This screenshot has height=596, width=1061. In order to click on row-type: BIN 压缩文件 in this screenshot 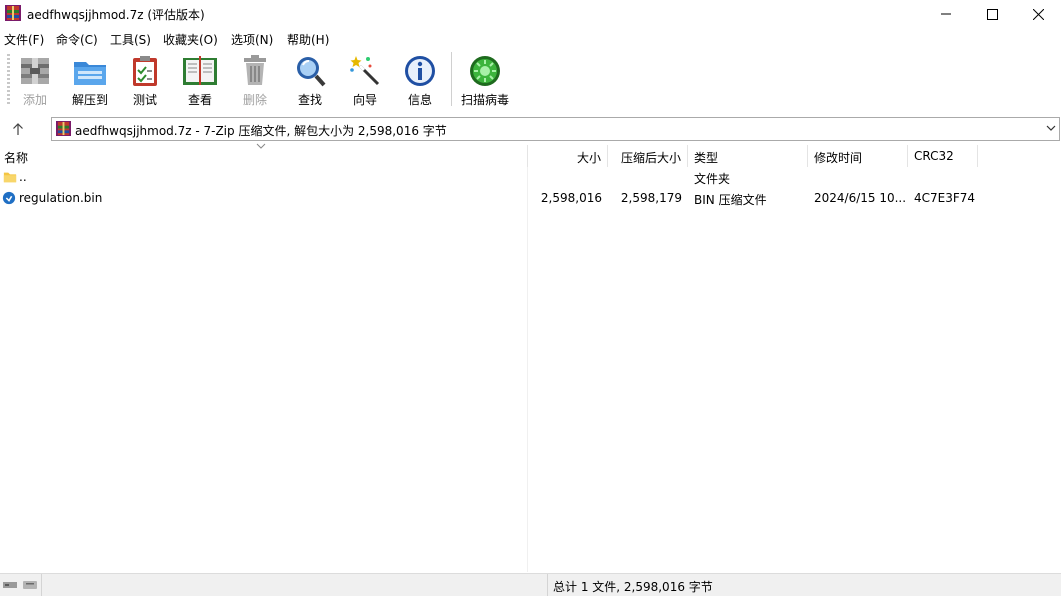, I will do `click(730, 200)`.